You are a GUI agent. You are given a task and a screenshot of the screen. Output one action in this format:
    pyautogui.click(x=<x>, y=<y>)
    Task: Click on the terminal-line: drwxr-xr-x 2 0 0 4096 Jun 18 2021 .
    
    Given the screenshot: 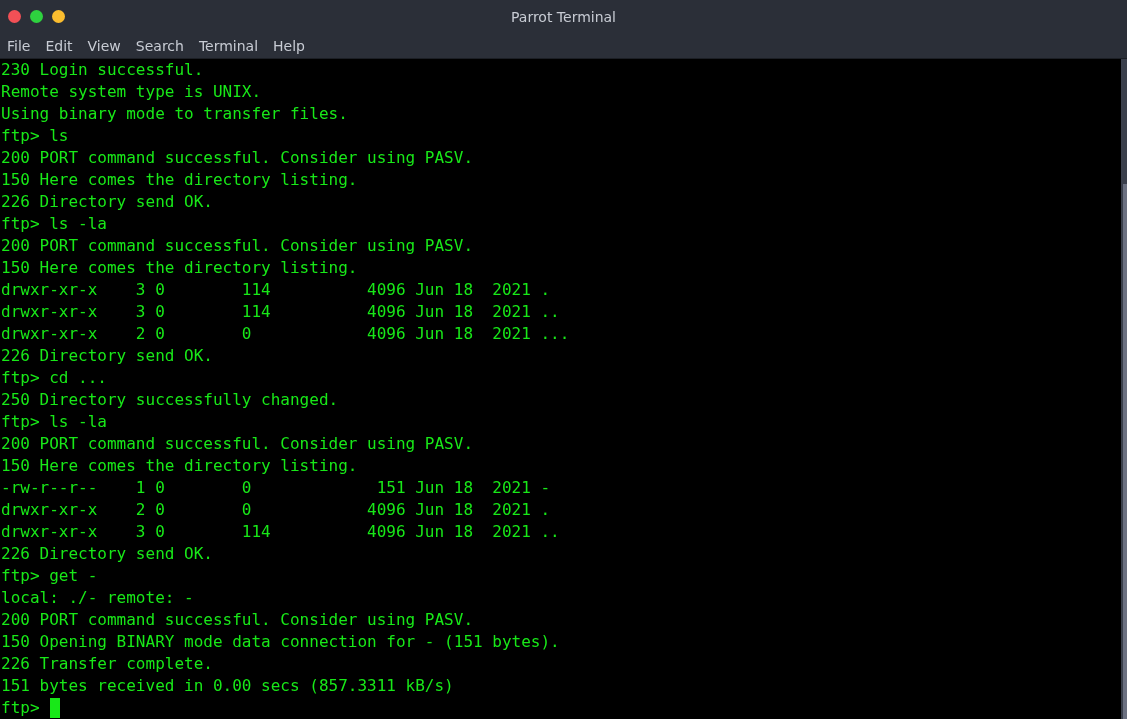 What is the action you would take?
    pyautogui.click(x=275, y=510)
    